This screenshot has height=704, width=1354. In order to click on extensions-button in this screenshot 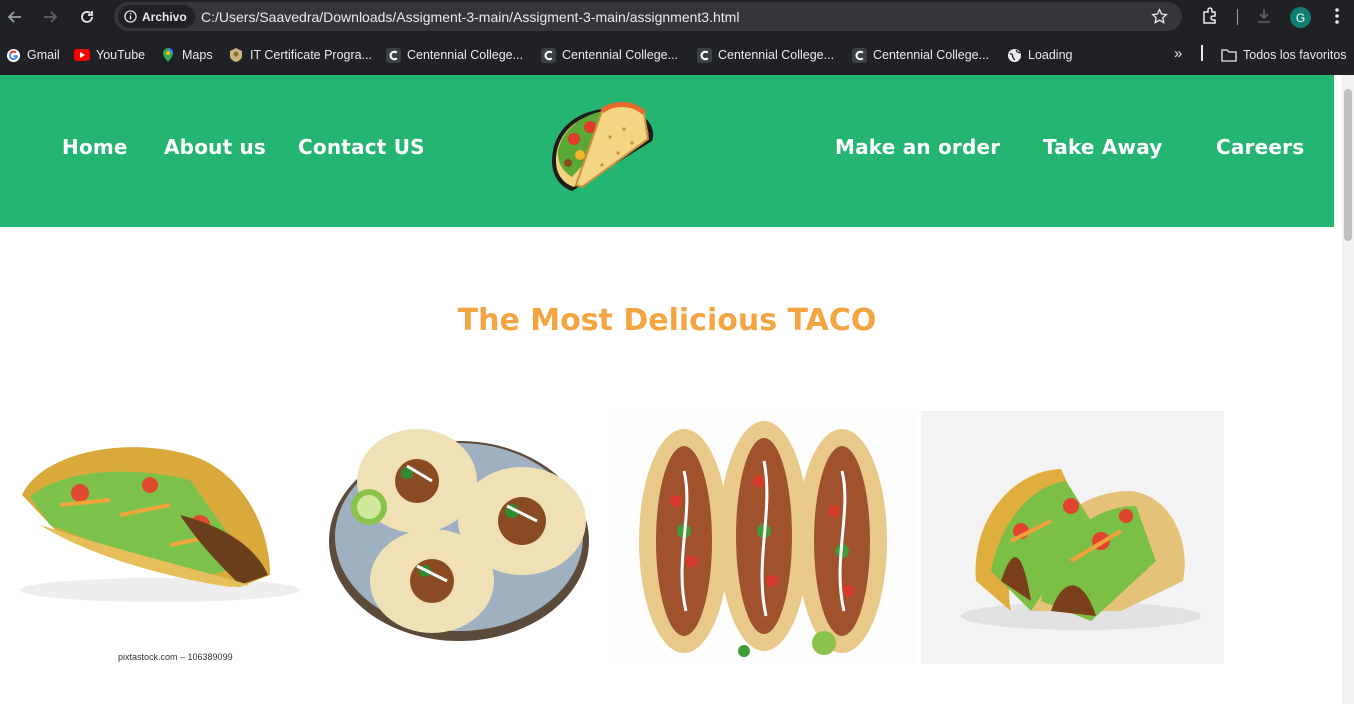, I will do `click(1210, 16)`.